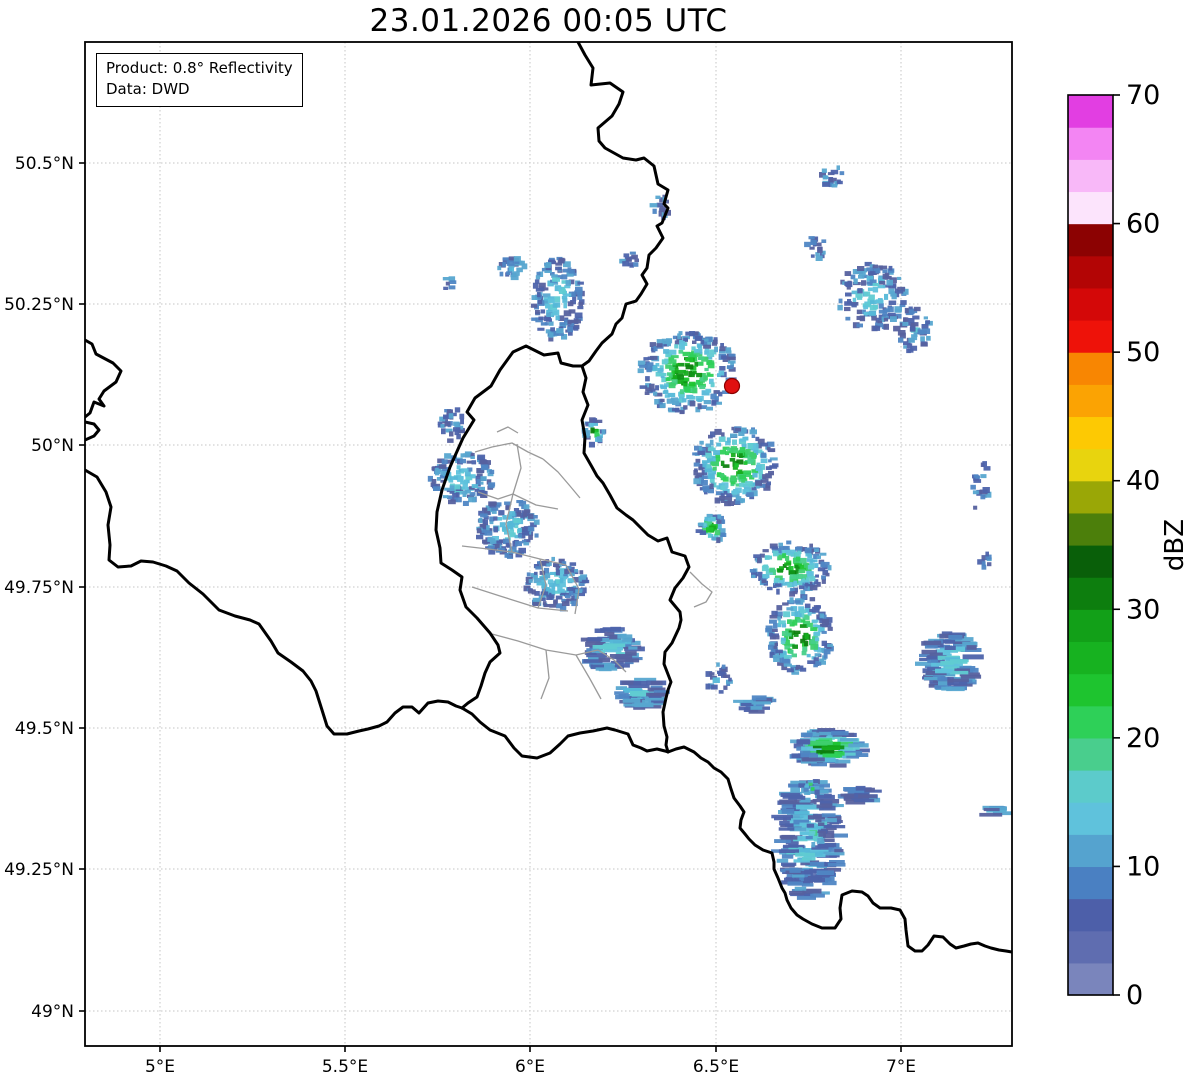 Image resolution: width=1202 pixels, height=1081 pixels. What do you see at coordinates (1134, 995) in the screenshot?
I see `svg-text: 0` at bounding box center [1134, 995].